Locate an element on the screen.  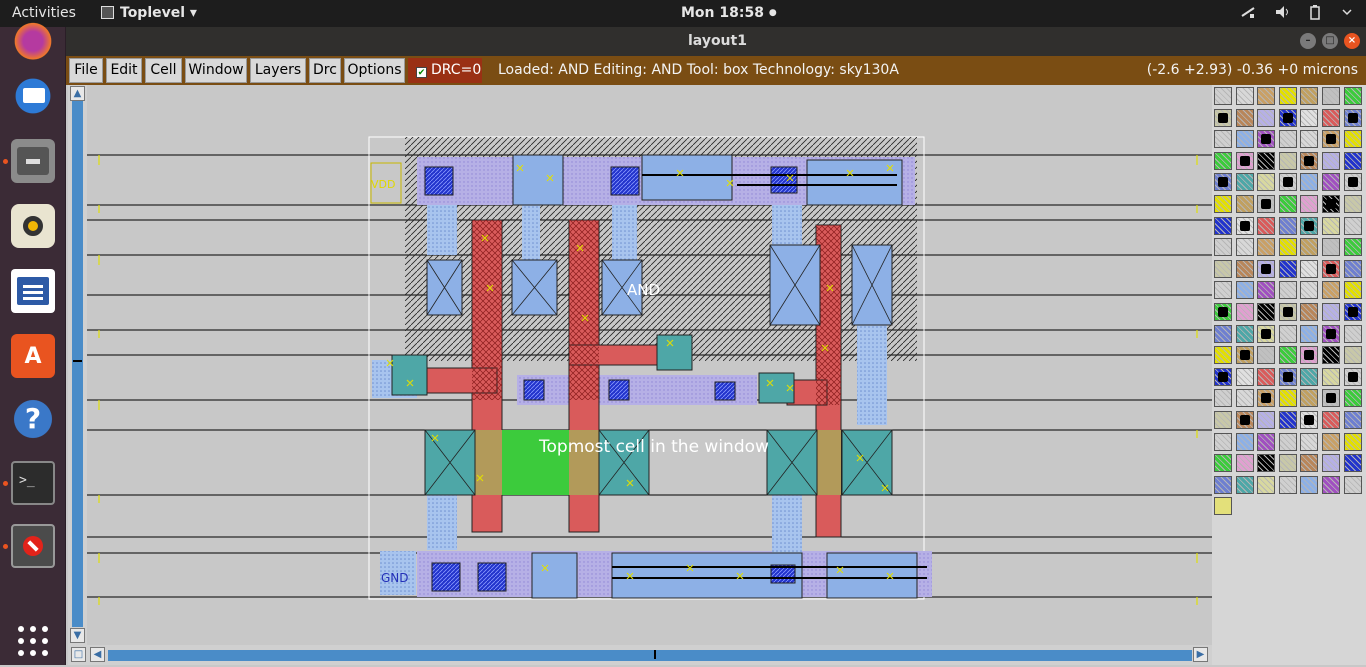
software-icon: A is located at coordinates (33, 356).